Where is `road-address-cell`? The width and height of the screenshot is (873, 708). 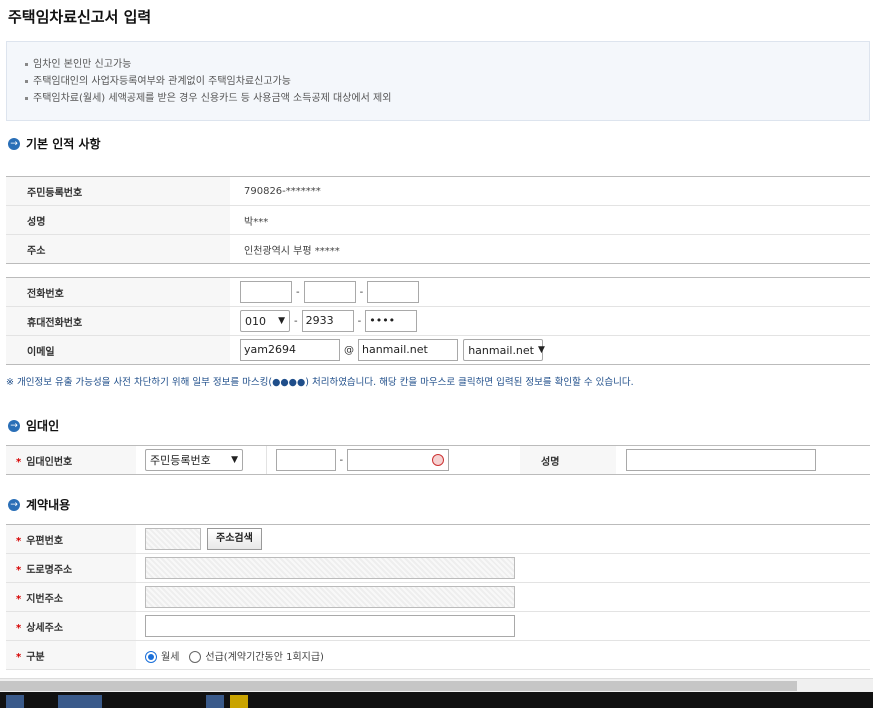 road-address-cell is located at coordinates (503, 568).